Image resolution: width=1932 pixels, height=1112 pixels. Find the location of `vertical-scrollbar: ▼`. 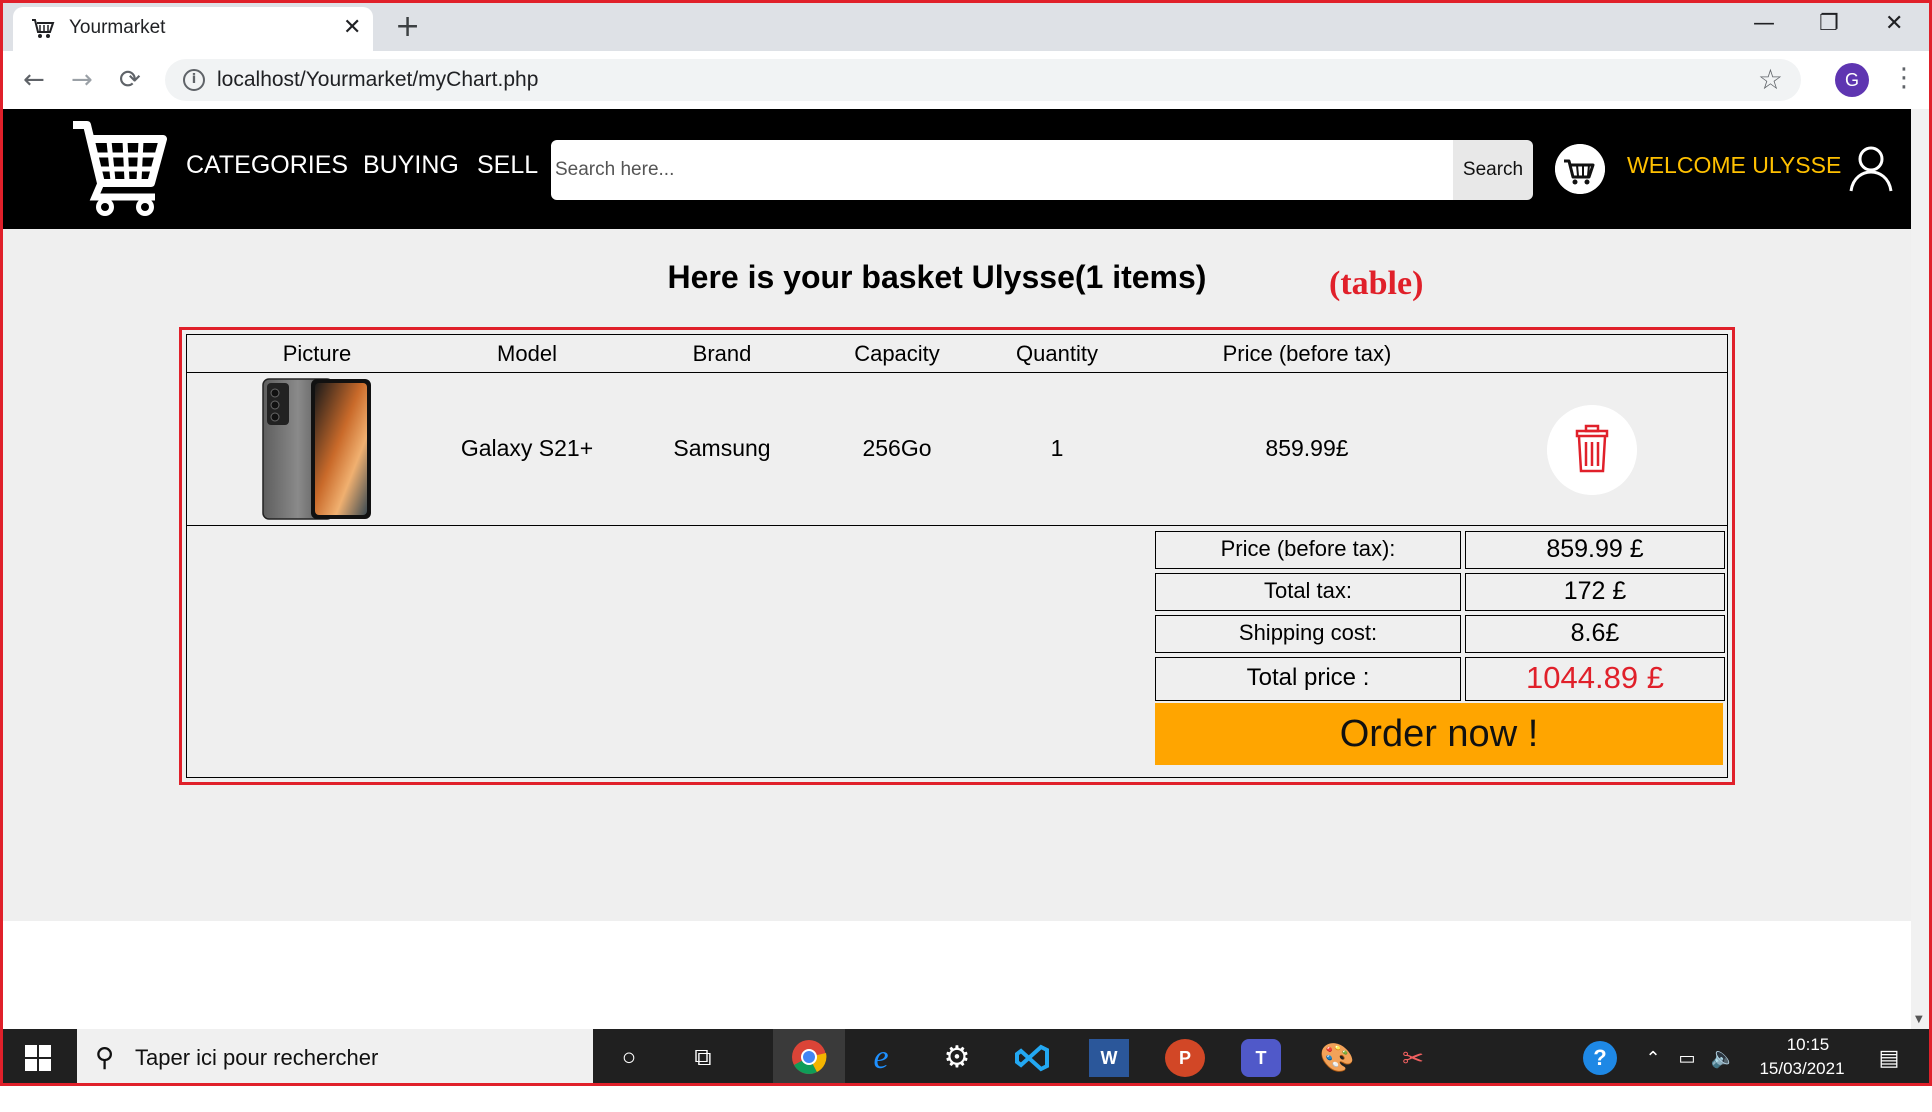

vertical-scrollbar: ▼ is located at coordinates (1920, 569).